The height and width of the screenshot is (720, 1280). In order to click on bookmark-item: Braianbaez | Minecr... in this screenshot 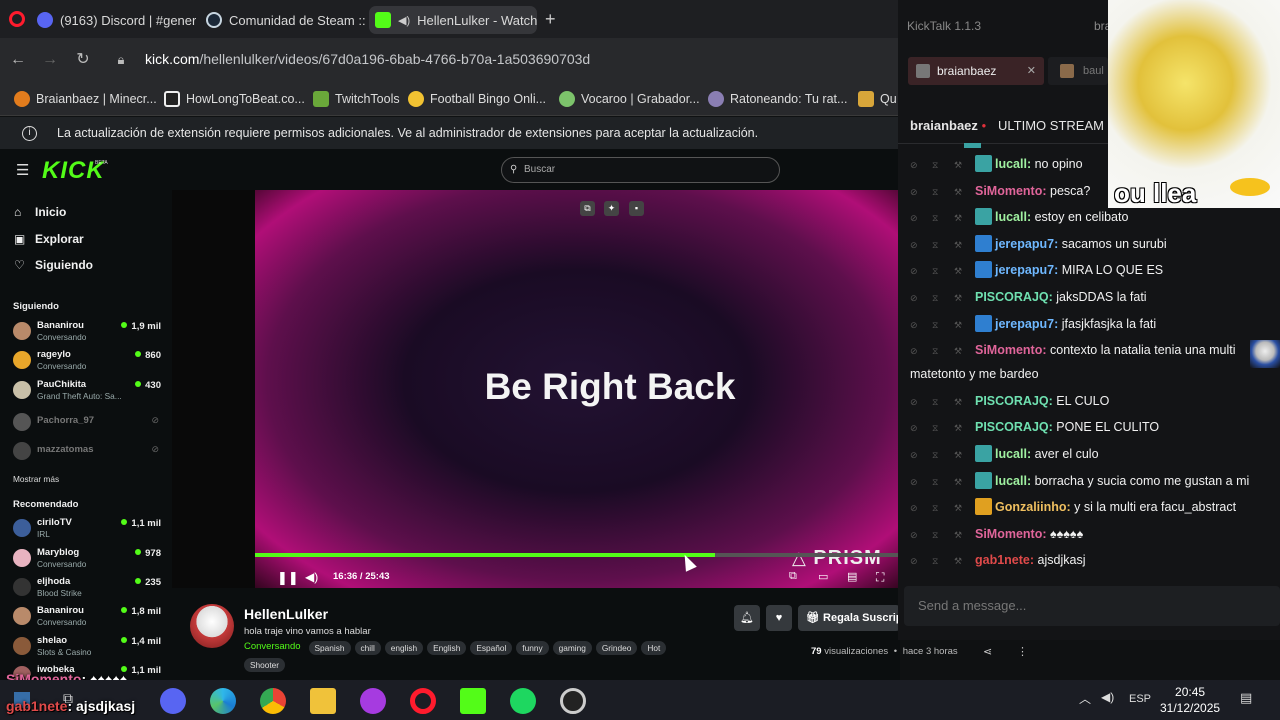, I will do `click(85, 99)`.